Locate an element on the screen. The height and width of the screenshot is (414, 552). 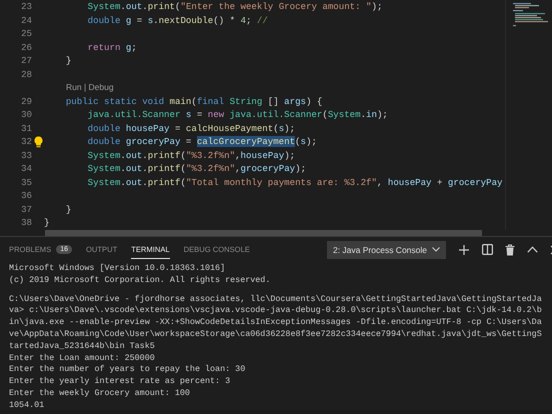
code-line: java.util.Scanner s = new java.util.Scanner(System.in); is located at coordinates (237, 115).